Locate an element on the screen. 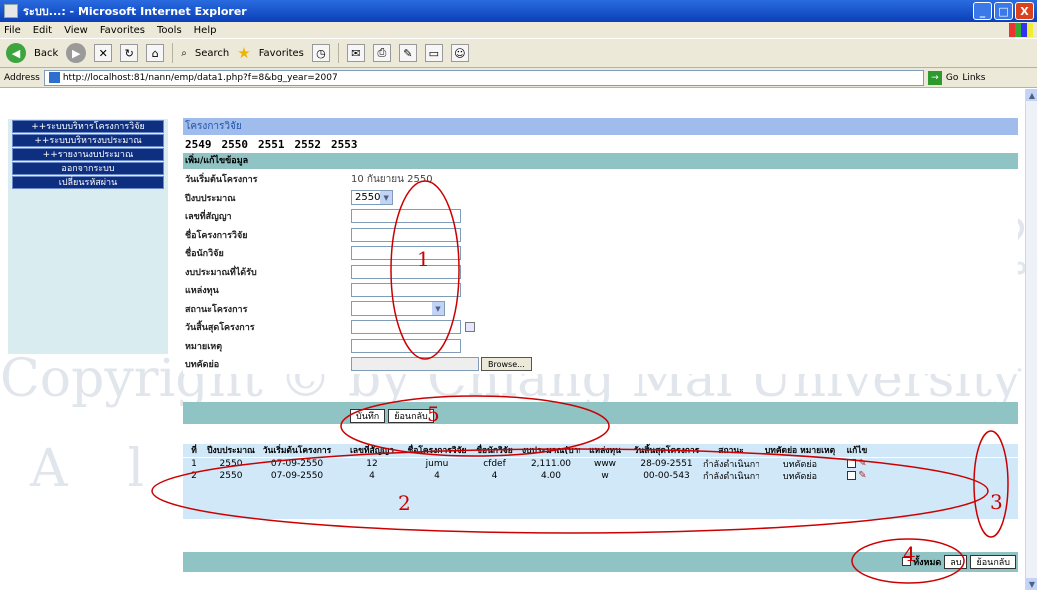 This screenshot has width=1037, height=590. back-arrow-icon: ◀ is located at coordinates (16, 53).